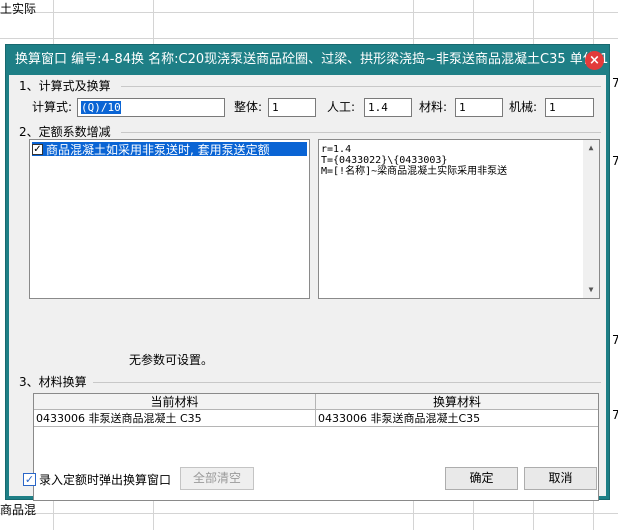  What do you see at coordinates (151, 107) in the screenshot?
I see `formula-input: (Q)/10` at bounding box center [151, 107].